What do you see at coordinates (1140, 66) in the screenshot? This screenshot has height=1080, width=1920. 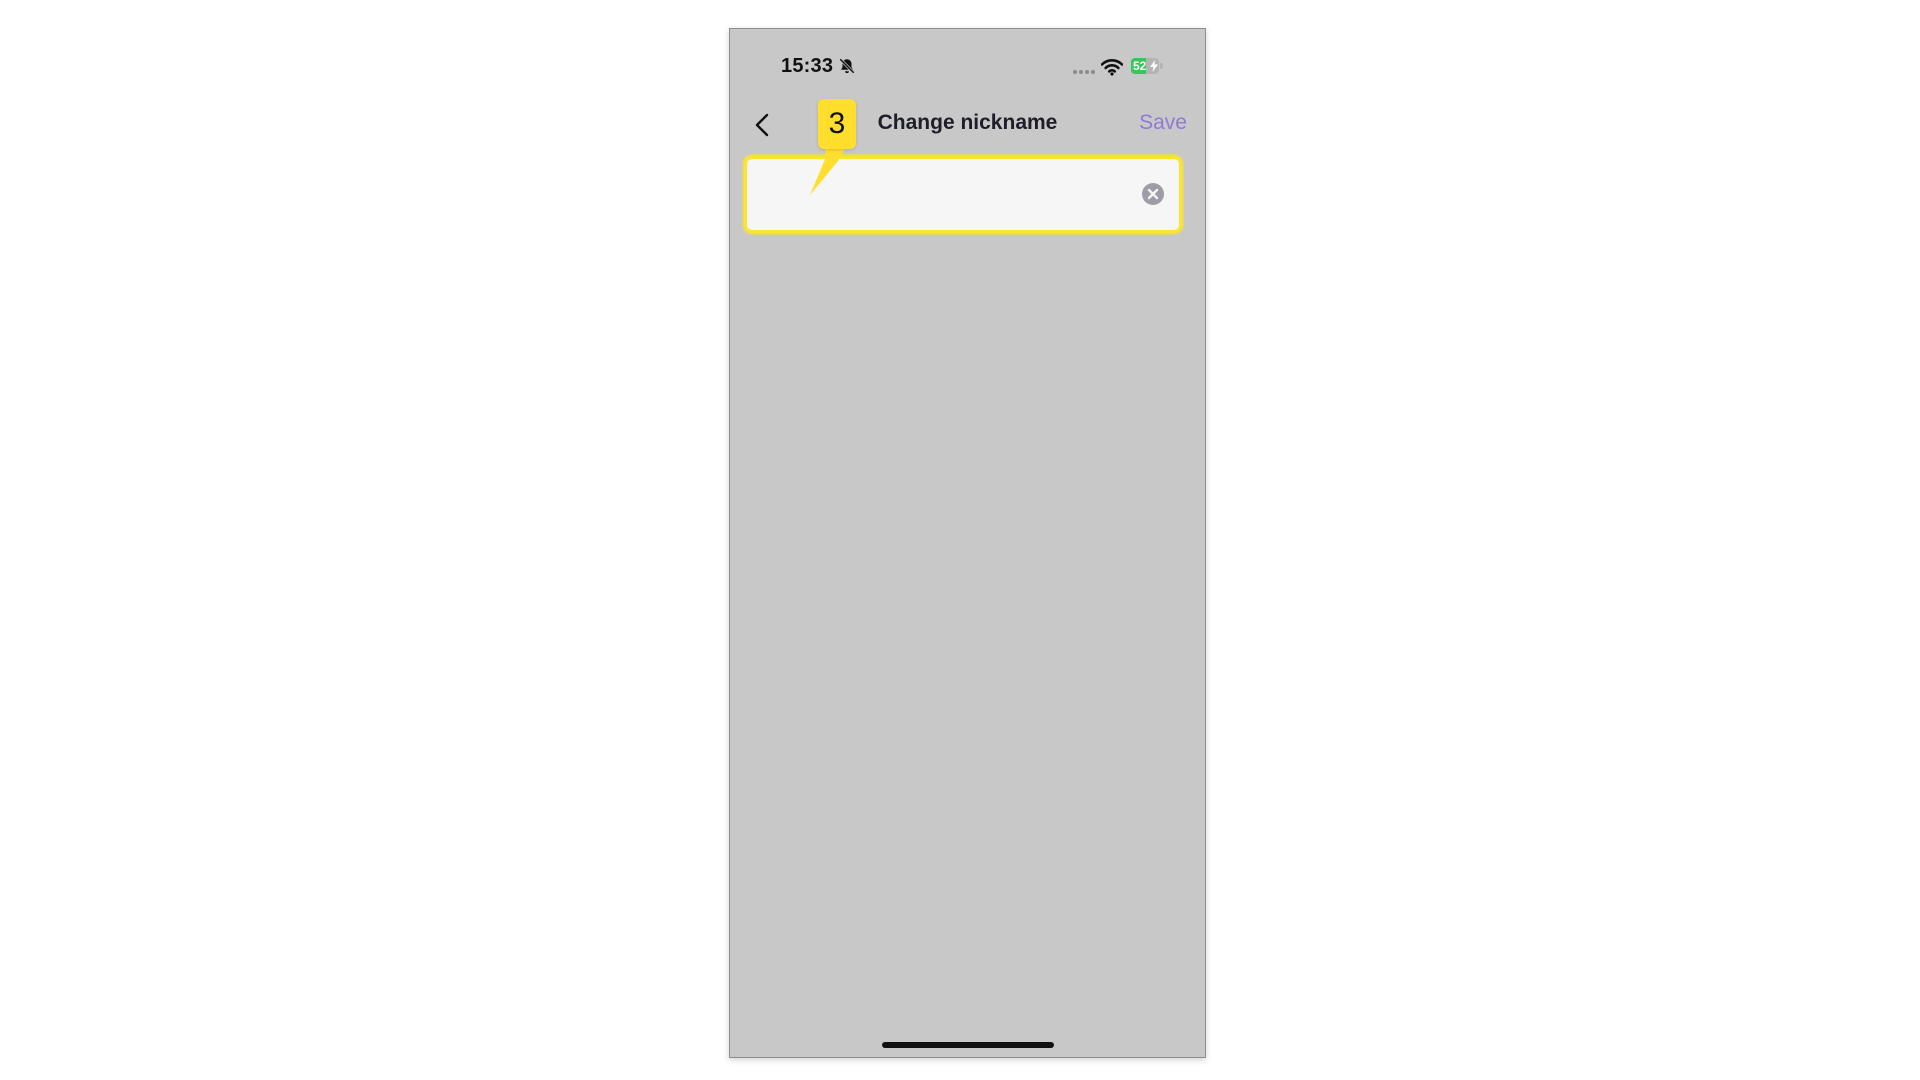 I see `battery-percent: 52` at bounding box center [1140, 66].